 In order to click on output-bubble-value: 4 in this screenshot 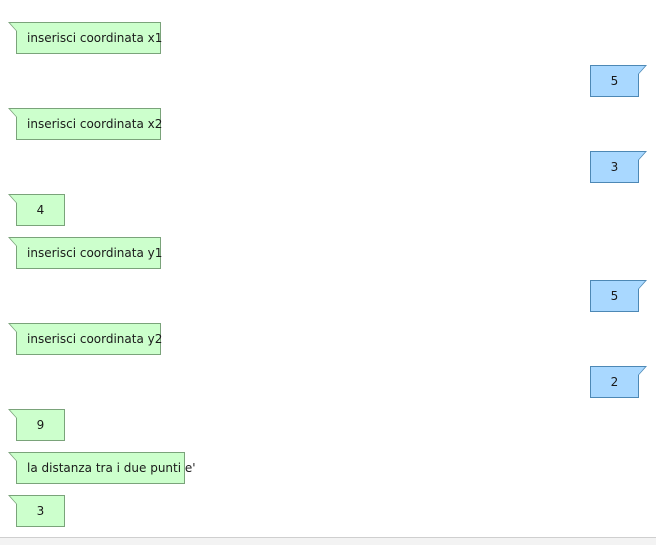, I will do `click(36, 210)`.